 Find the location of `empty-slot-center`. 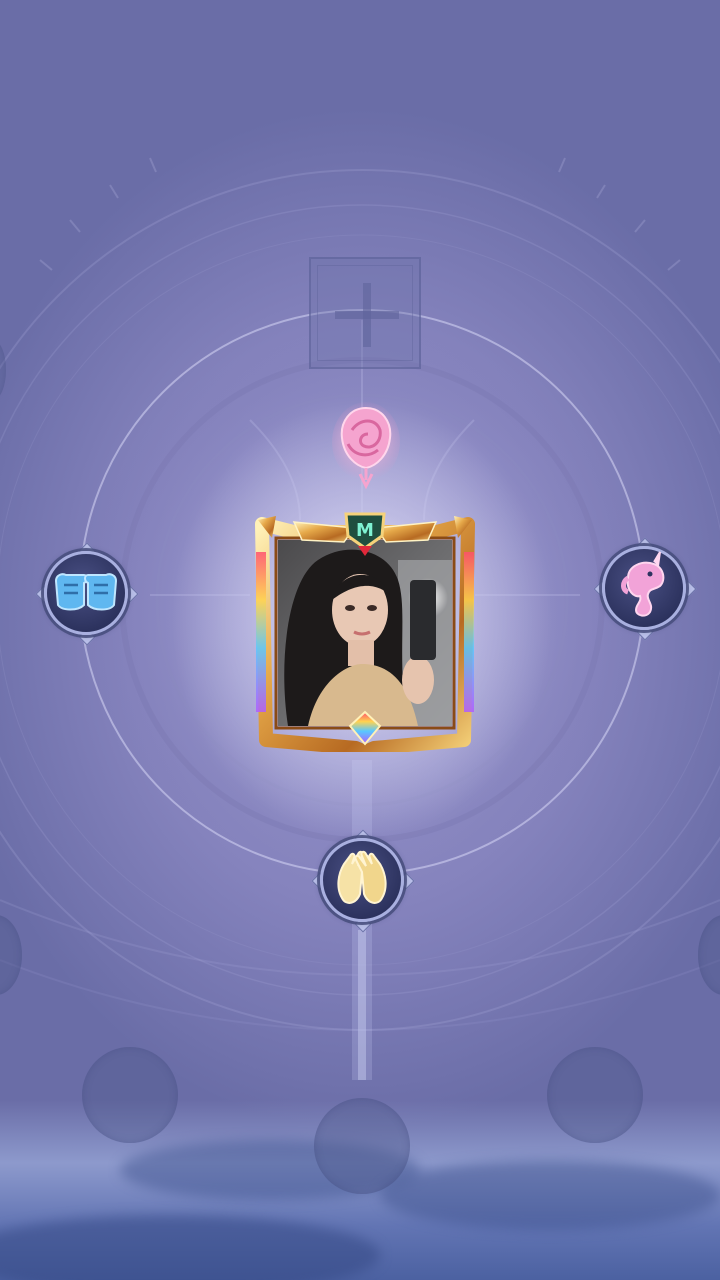

empty-slot-center is located at coordinates (362, 1146).